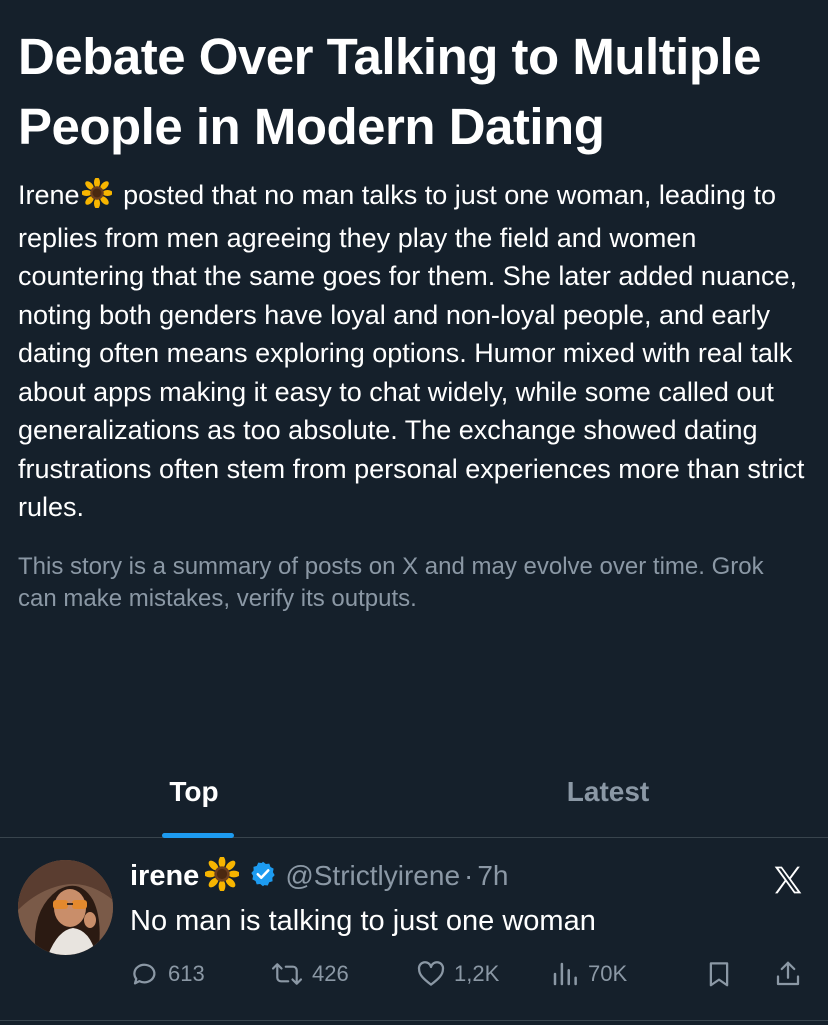 Image resolution: width=828 pixels, height=1025 pixels. Describe the element at coordinates (565, 974) in the screenshot. I see `views-icon` at that location.